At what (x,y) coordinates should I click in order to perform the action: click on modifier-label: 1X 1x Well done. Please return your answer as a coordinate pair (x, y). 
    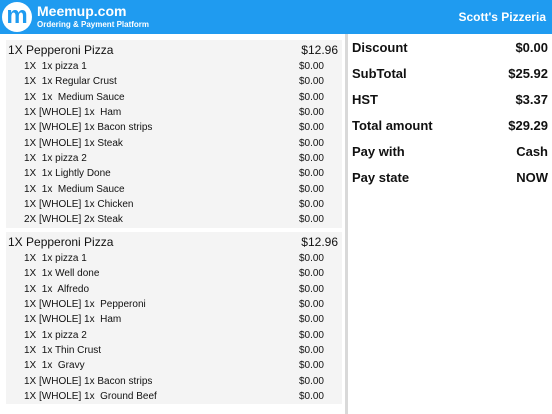
    Looking at the image, I should click on (62, 274).